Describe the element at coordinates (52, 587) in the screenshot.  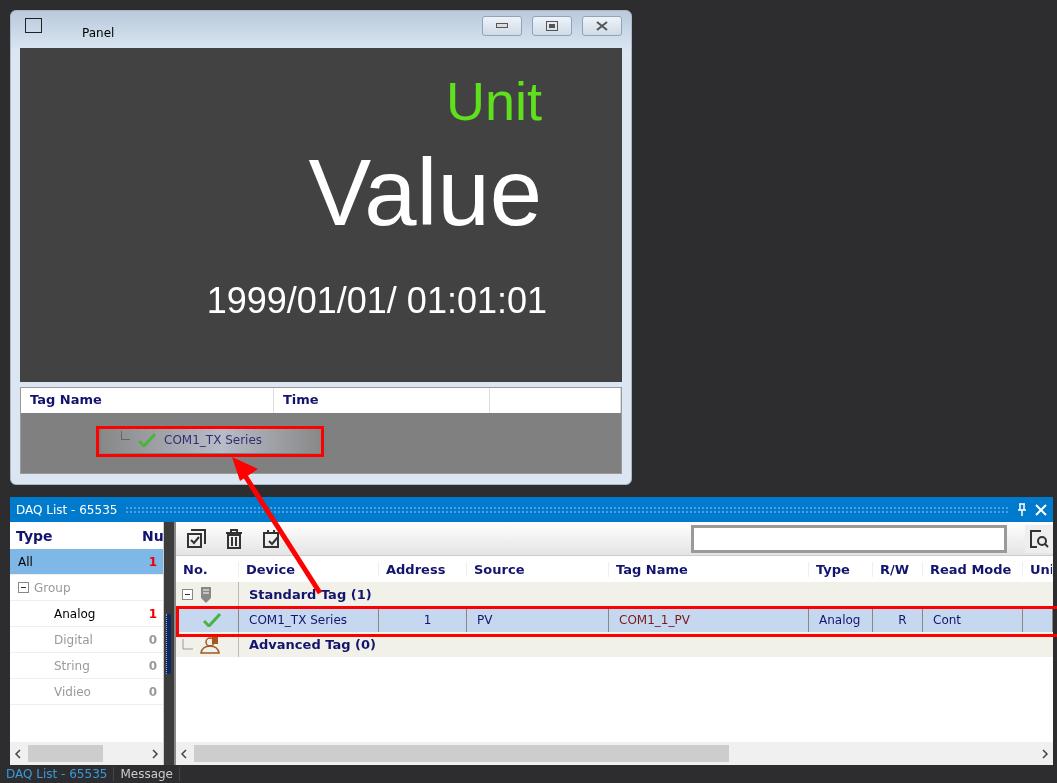
I see `type-label: Group` at that location.